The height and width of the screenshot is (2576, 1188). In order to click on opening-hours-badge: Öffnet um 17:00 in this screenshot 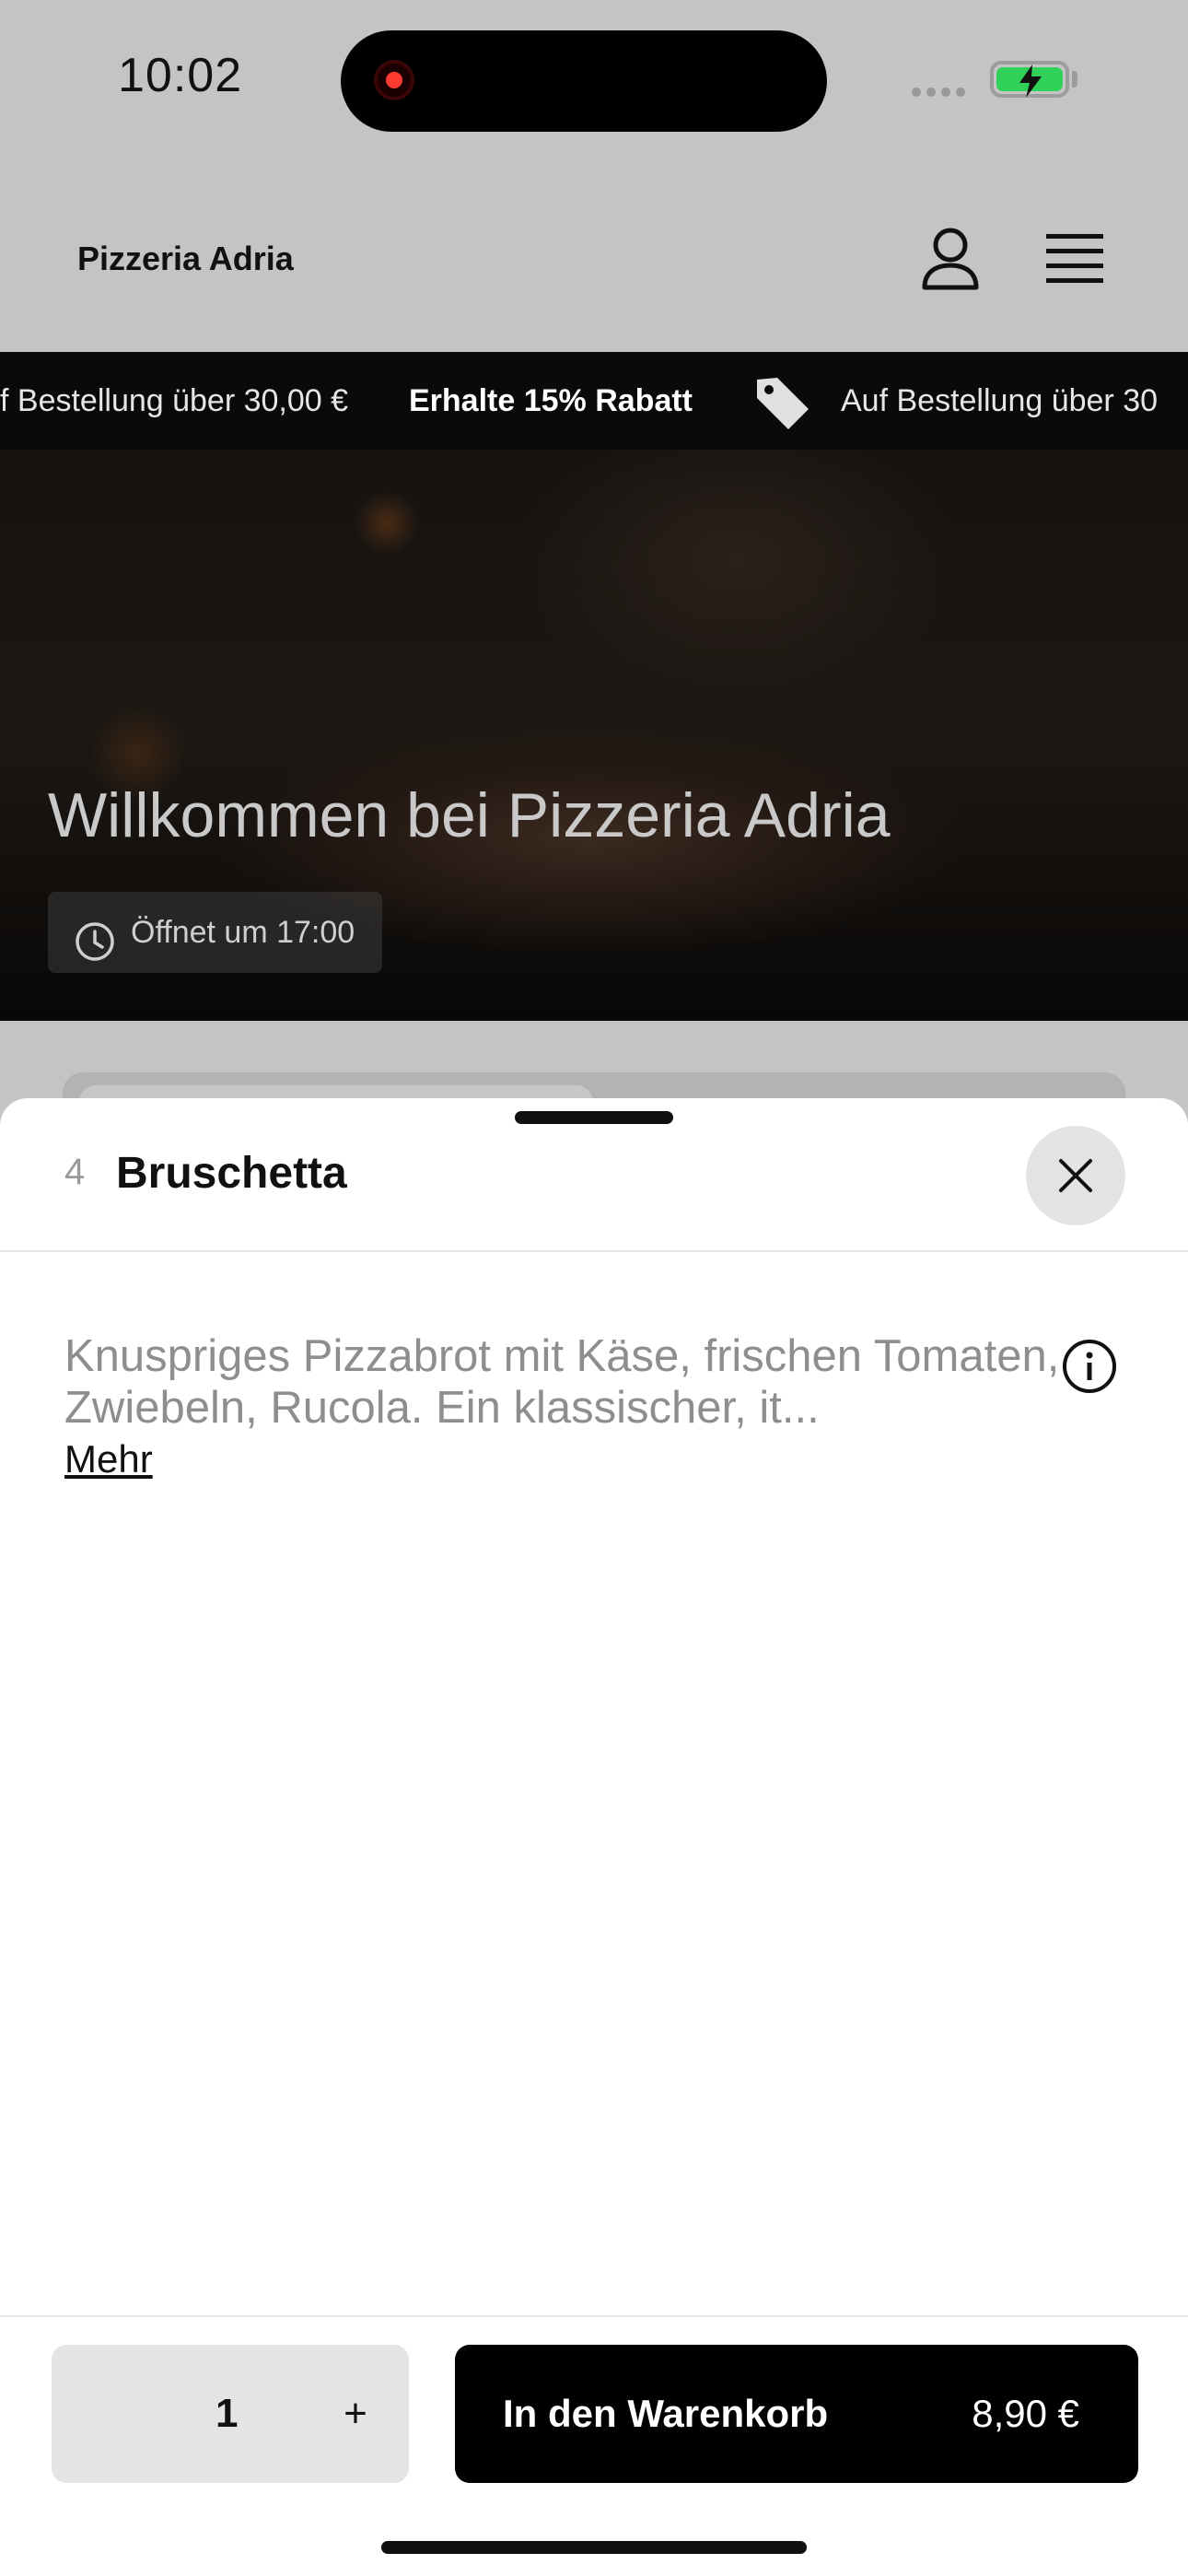, I will do `click(215, 932)`.